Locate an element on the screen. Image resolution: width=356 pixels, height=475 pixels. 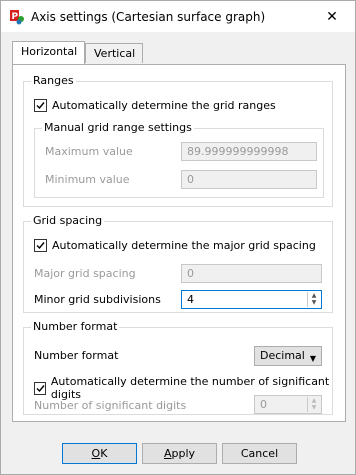
tab-horizontal-label: Horizontal is located at coordinates (49, 51).